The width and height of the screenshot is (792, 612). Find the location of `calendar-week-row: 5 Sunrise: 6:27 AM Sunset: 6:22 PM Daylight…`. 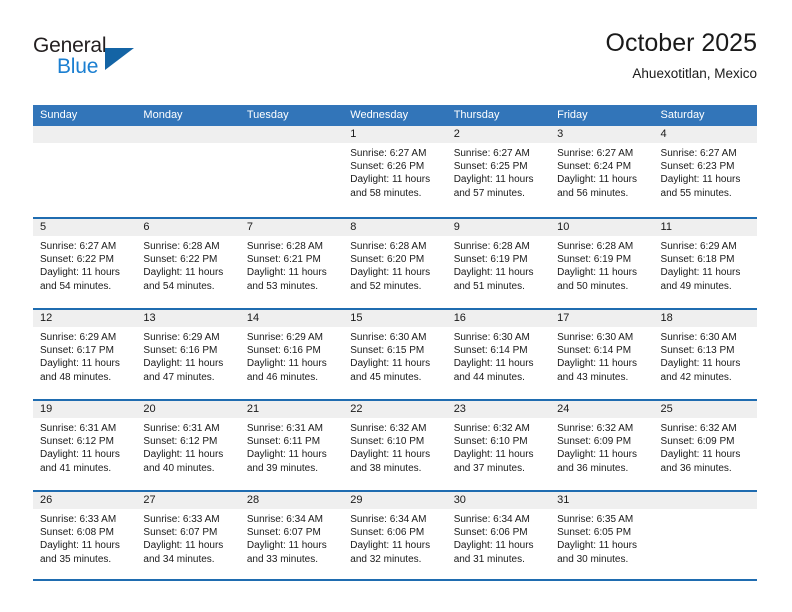

calendar-week-row: 5 Sunrise: 6:27 AM Sunset: 6:22 PM Daylight… is located at coordinates (395, 262).